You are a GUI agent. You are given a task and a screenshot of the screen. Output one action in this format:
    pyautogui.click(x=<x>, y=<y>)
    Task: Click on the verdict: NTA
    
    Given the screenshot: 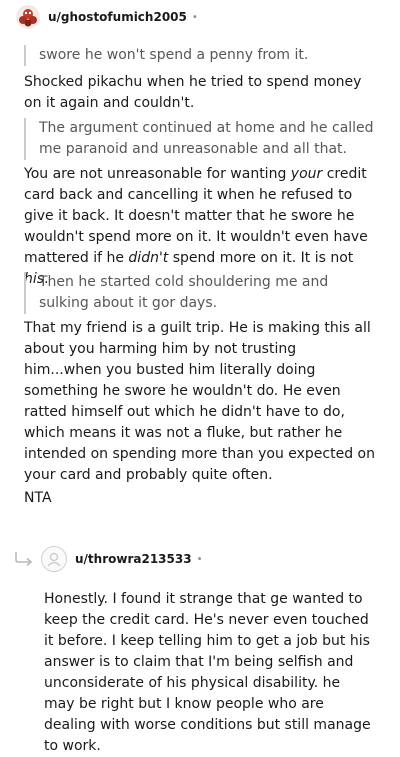 What is the action you would take?
    pyautogui.click(x=38, y=498)
    